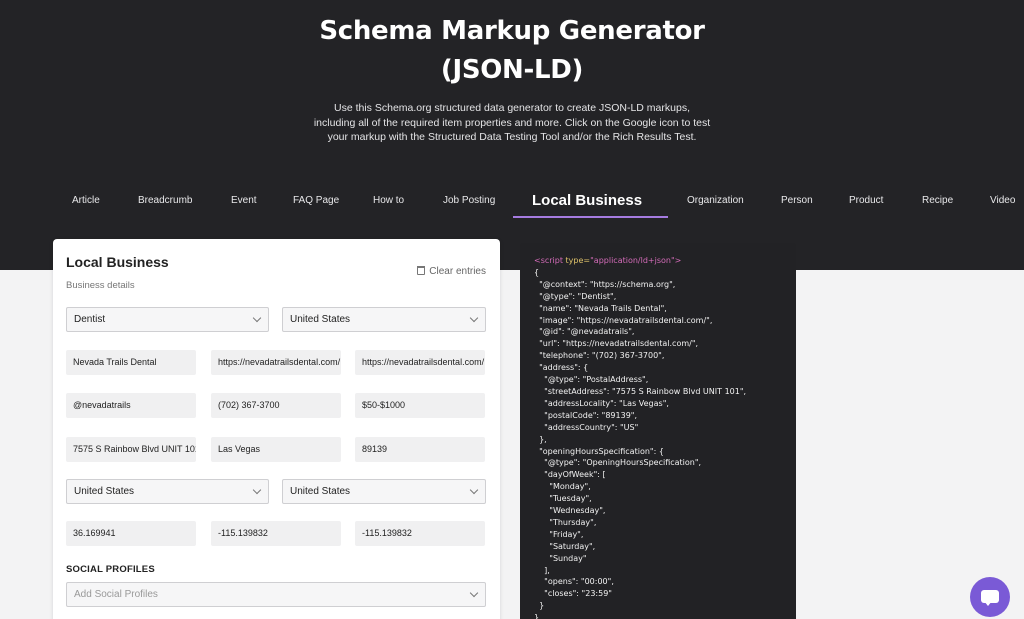 This screenshot has height=619, width=1024. I want to click on country-select: United States, so click(384, 319).